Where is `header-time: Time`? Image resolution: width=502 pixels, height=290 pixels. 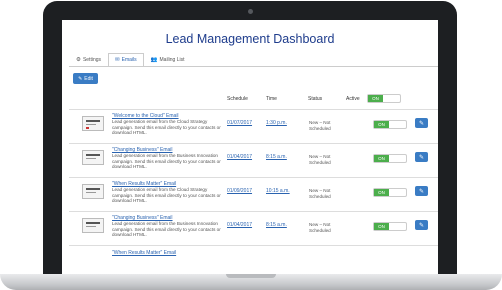
header-time: Time is located at coordinates (271, 99).